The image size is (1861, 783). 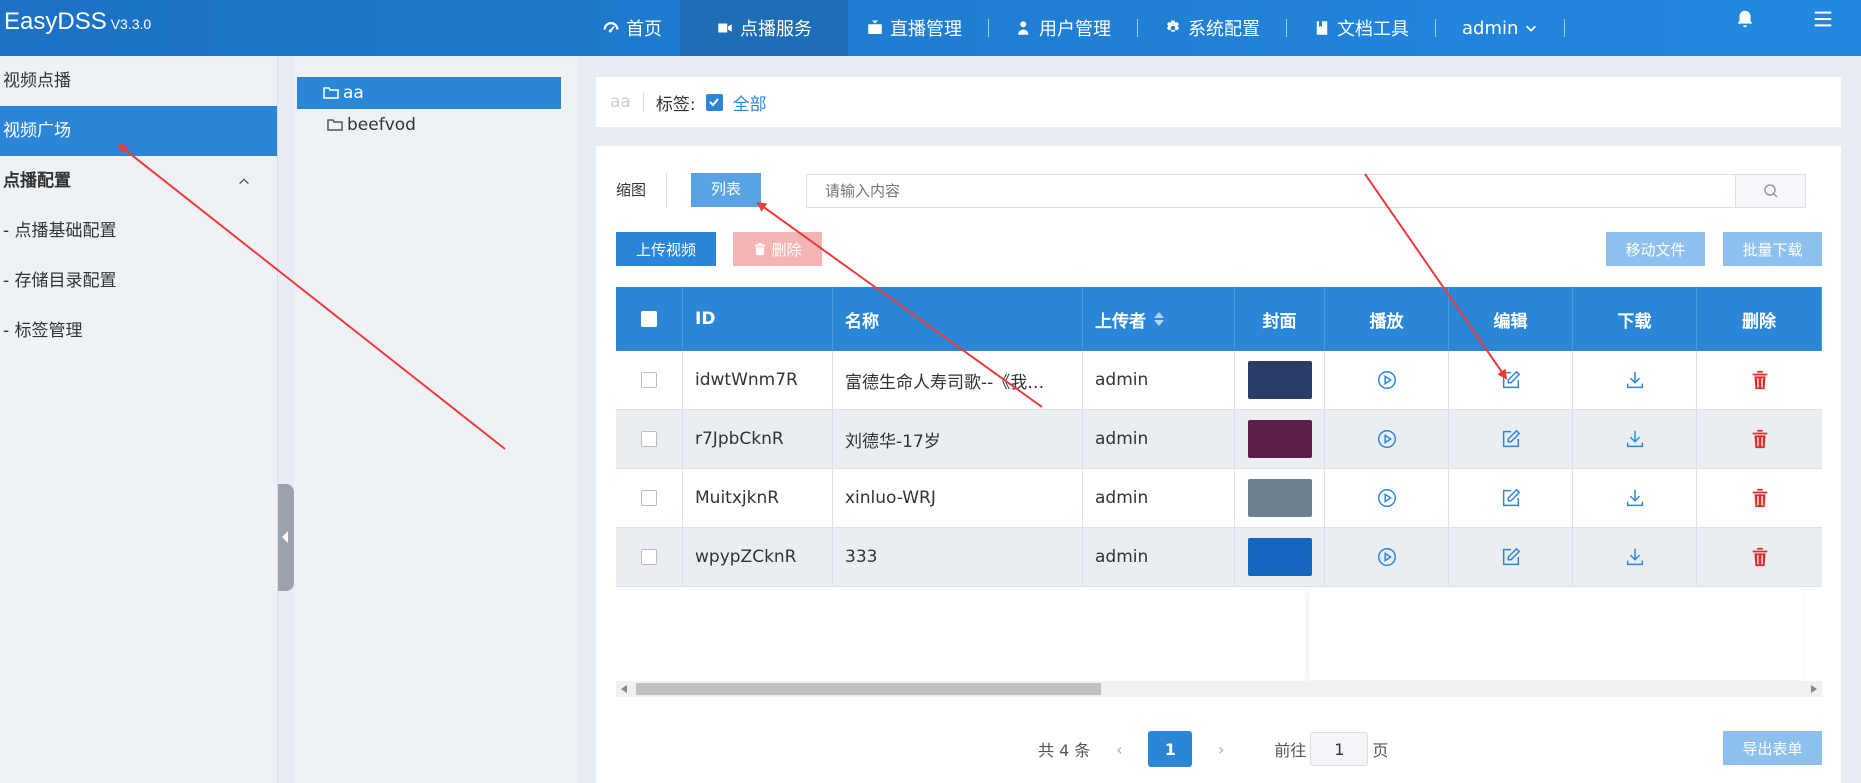 I want to click on admin-dropdown: admin, so click(x=1500, y=28).